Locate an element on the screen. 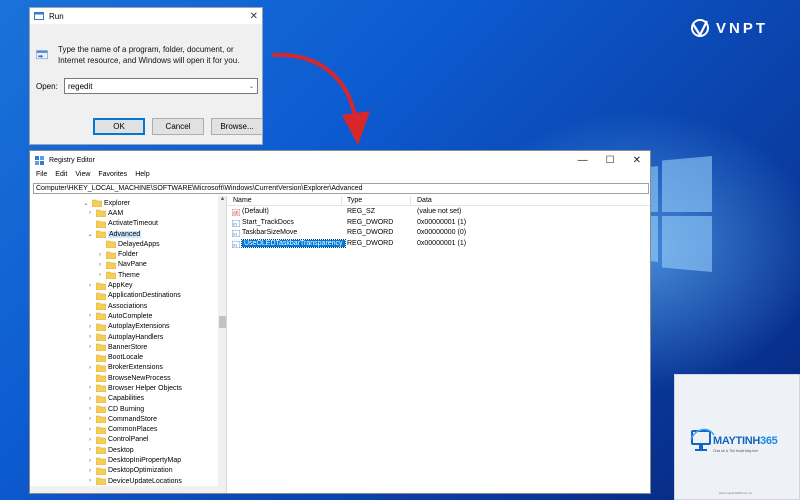  tree-item: › AAM is located at coordinates (128, 213).